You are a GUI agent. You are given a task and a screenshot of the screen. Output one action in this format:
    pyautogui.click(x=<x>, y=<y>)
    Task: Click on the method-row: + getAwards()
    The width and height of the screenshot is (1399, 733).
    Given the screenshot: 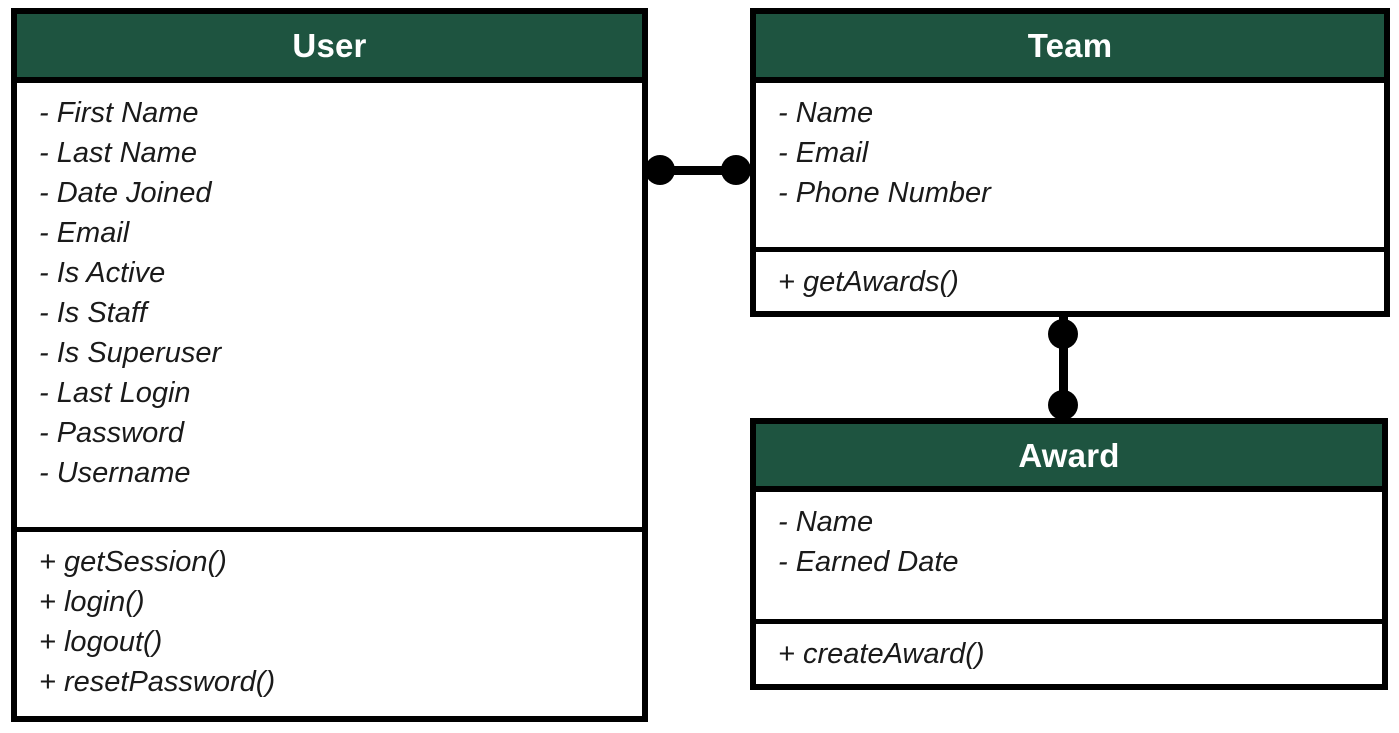 What is the action you would take?
    pyautogui.click(x=868, y=282)
    